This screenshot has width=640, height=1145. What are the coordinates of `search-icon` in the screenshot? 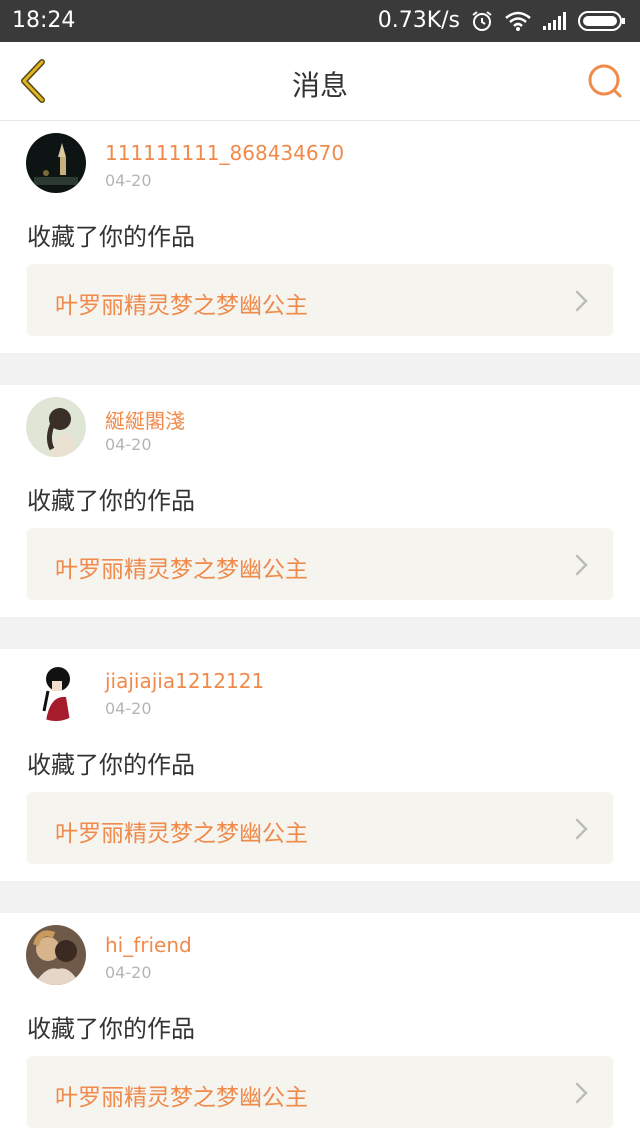 It's located at (605, 81).